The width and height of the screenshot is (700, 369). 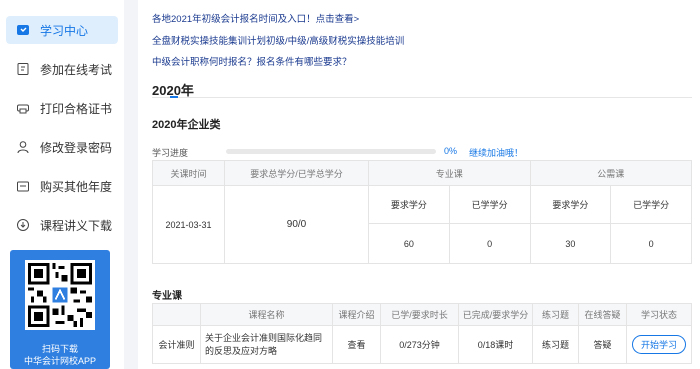 What do you see at coordinates (356, 314) in the screenshot?
I see `col-header: 课程介绍` at bounding box center [356, 314].